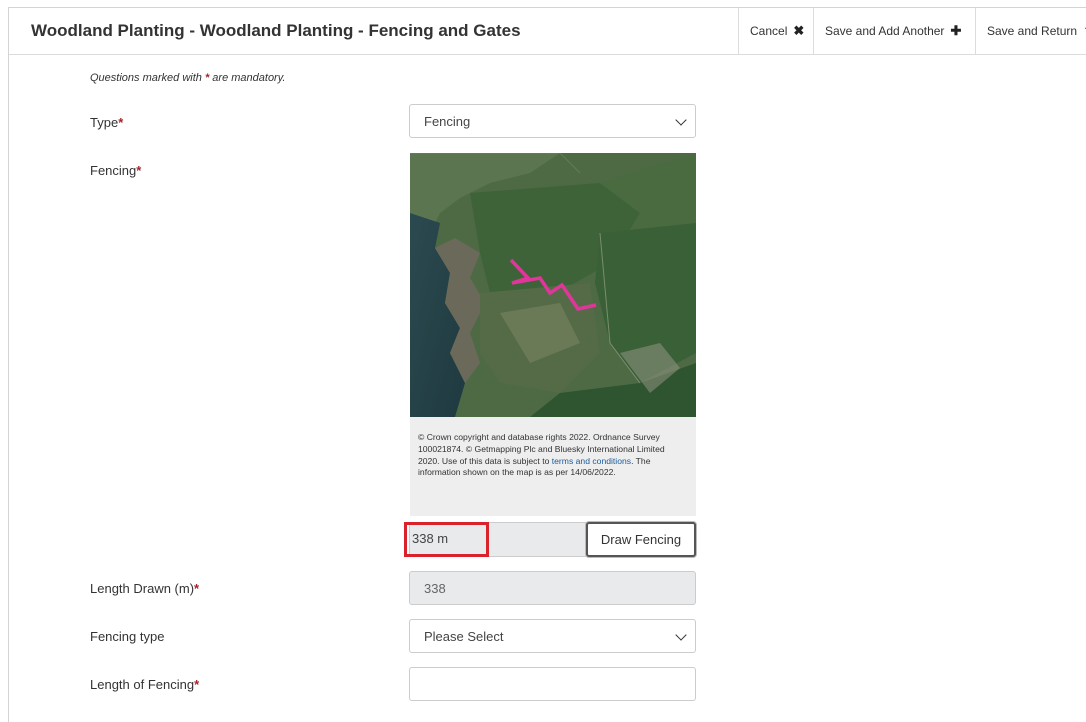 The image size is (1086, 722). I want to click on mandatory-note-suffix: are mandatory., so click(249, 78).